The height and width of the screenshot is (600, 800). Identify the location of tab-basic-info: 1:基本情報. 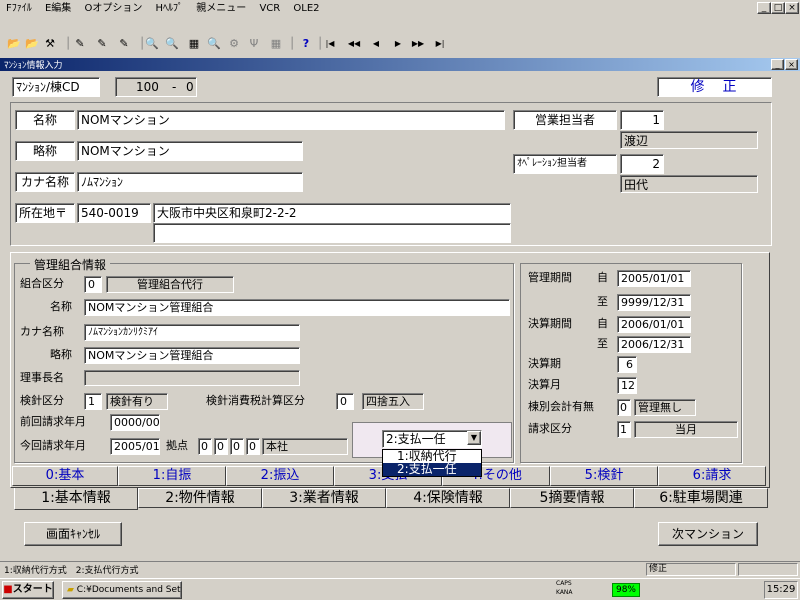
(76, 499).